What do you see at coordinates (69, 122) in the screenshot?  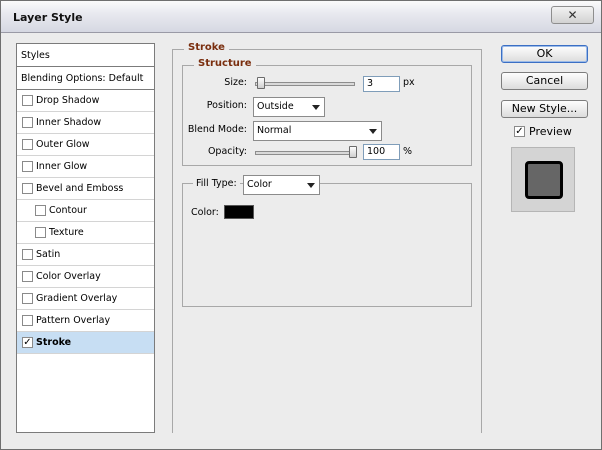 I see `style-item-label: Inner Shadow` at bounding box center [69, 122].